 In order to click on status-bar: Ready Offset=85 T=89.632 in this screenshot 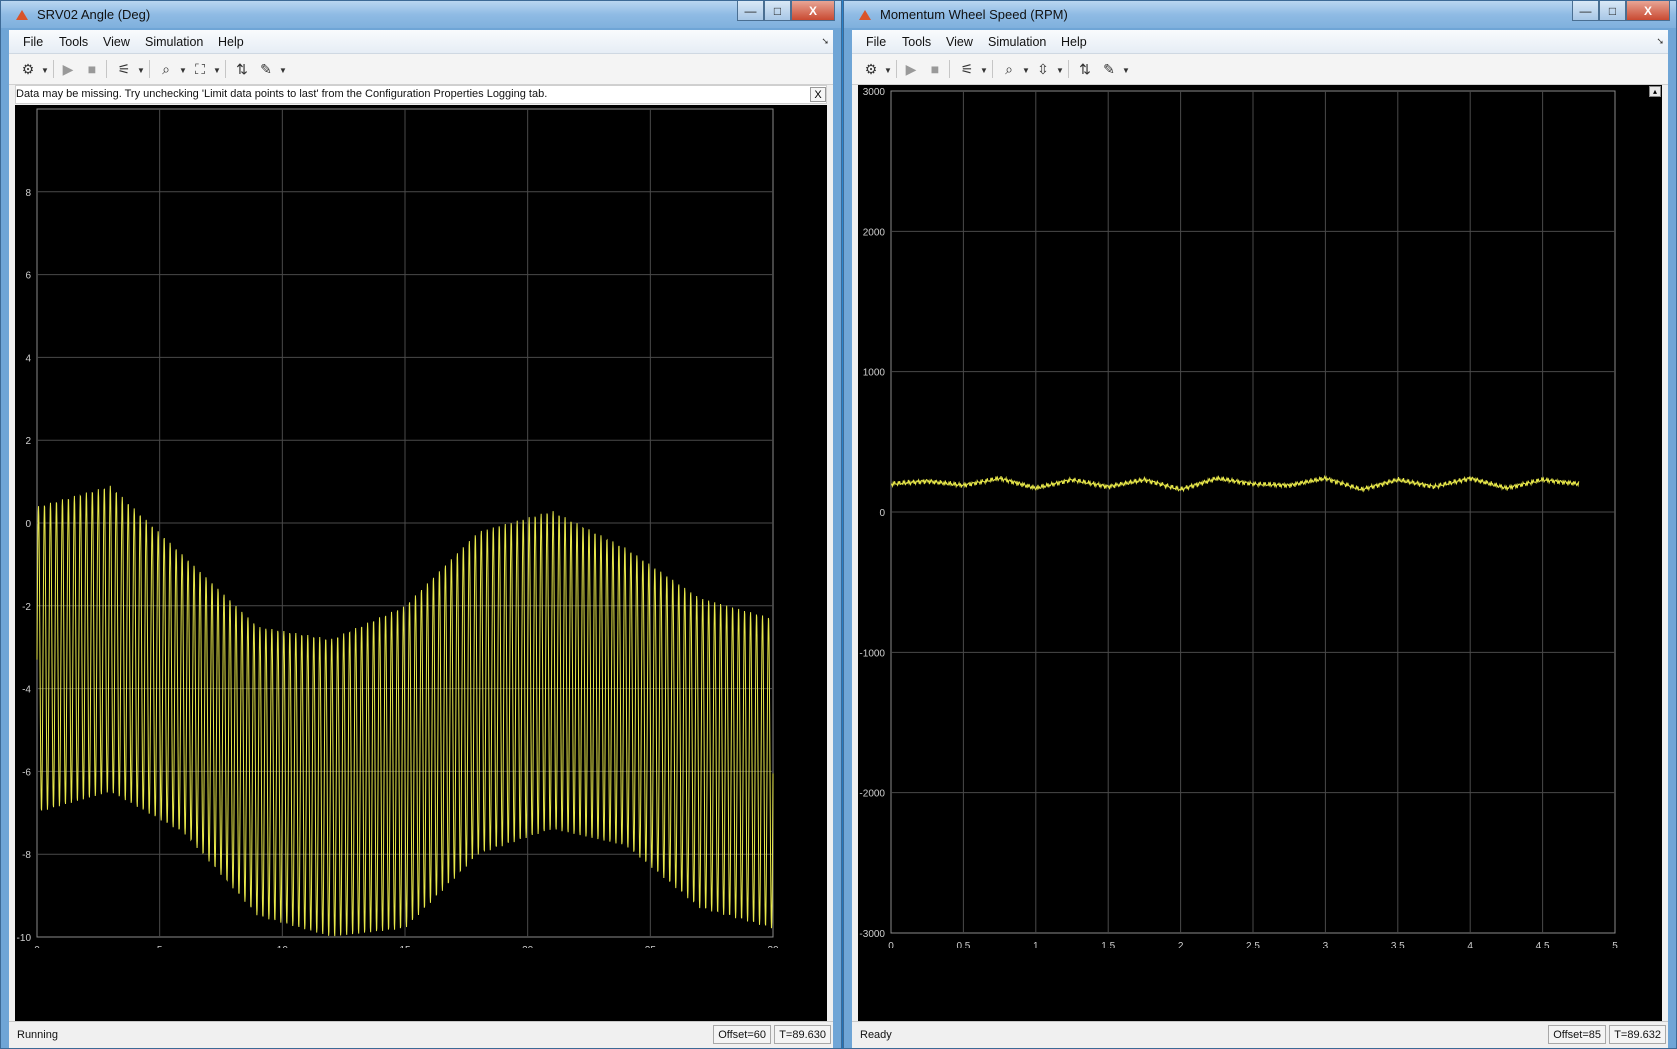, I will do `click(1260, 1034)`.